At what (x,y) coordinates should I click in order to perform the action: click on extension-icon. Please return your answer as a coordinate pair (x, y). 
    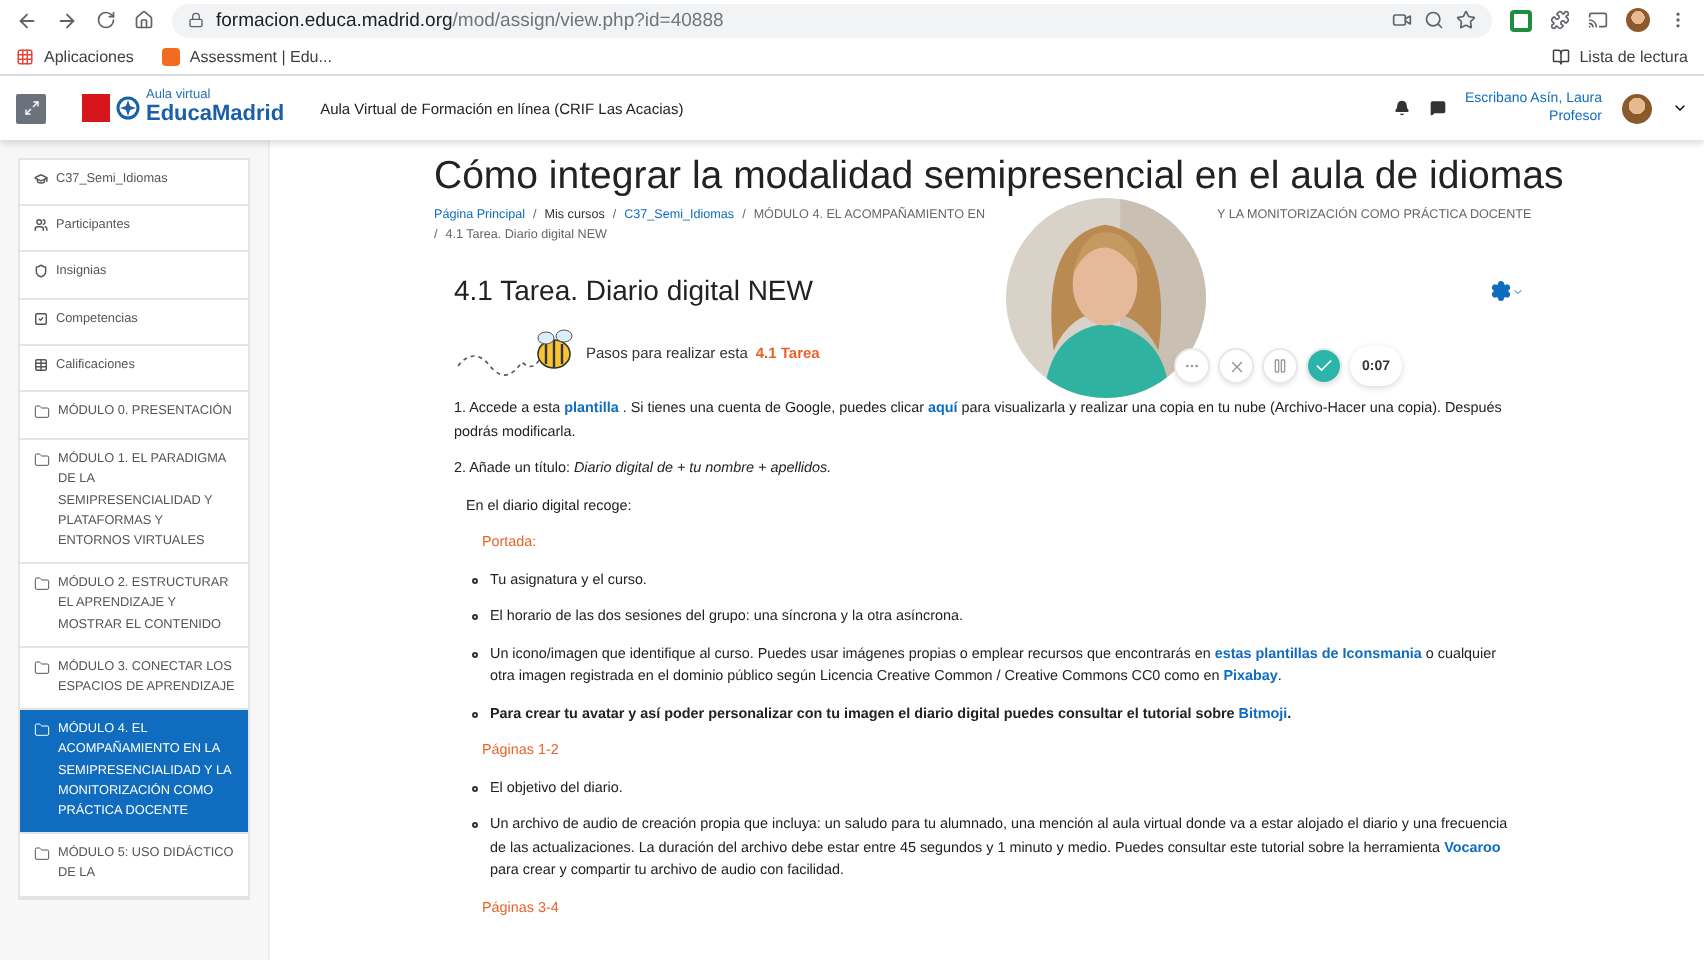
    Looking at the image, I should click on (1521, 20).